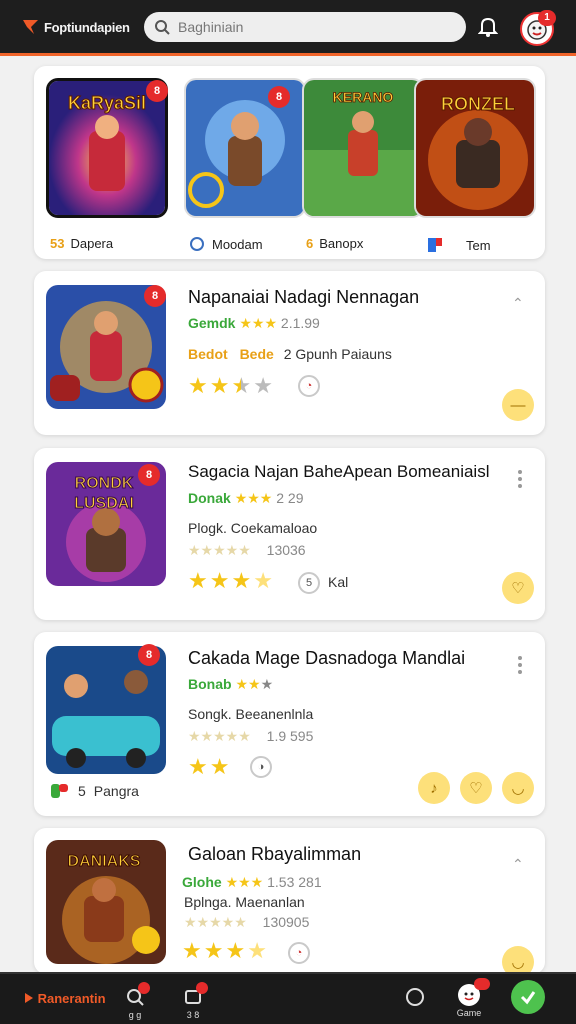 The height and width of the screenshot is (1024, 576). Describe the element at coordinates (209, 498) in the screenshot. I see `genre-label: Donak` at that location.